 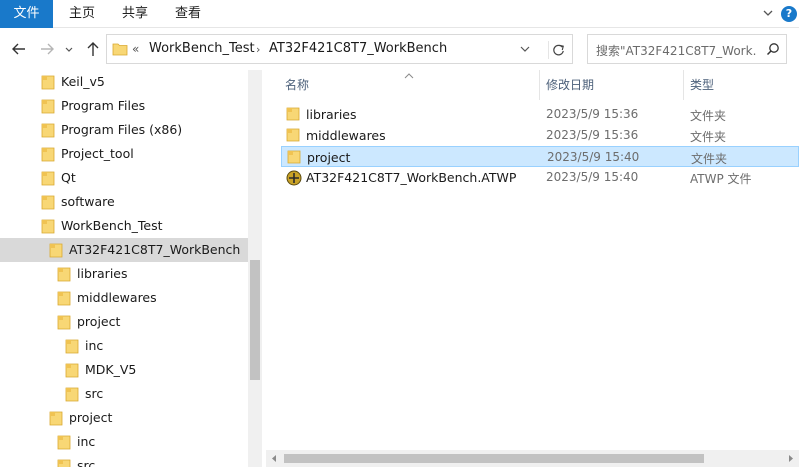 I want to click on nav-tree-item: Qt, so click(x=124, y=178).